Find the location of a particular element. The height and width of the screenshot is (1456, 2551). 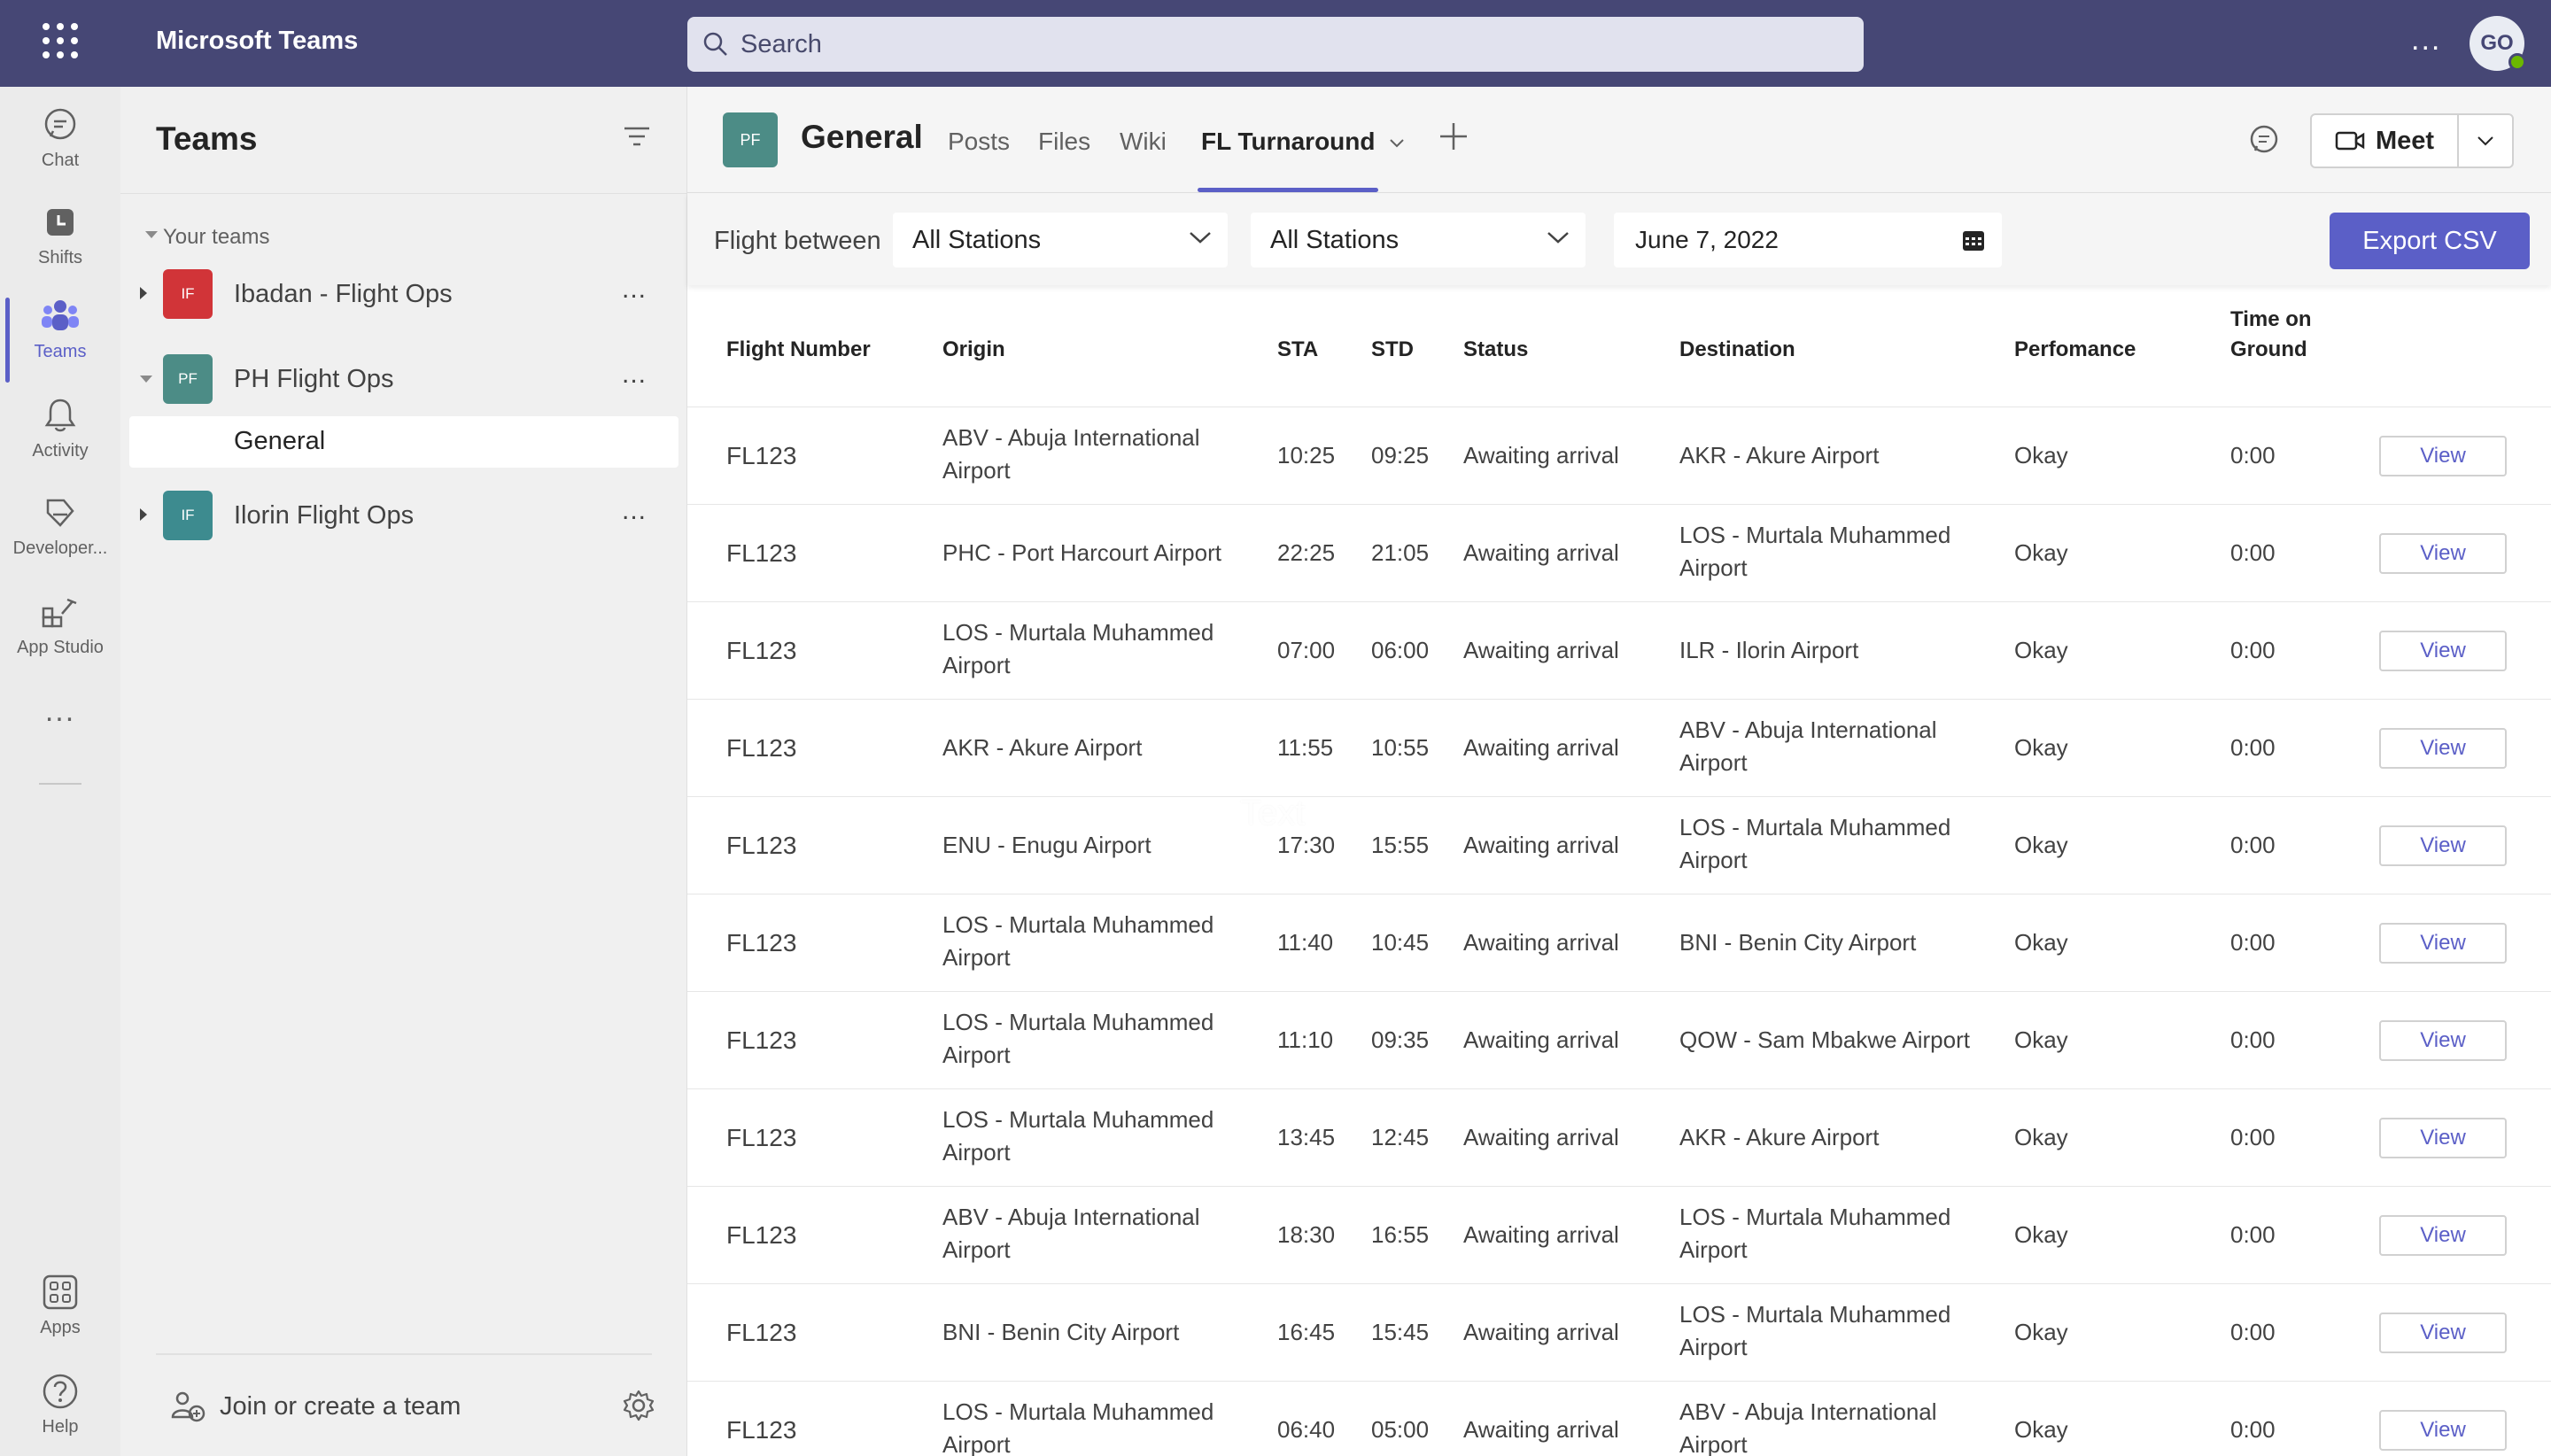

tab-files: Files is located at coordinates (1064, 142).